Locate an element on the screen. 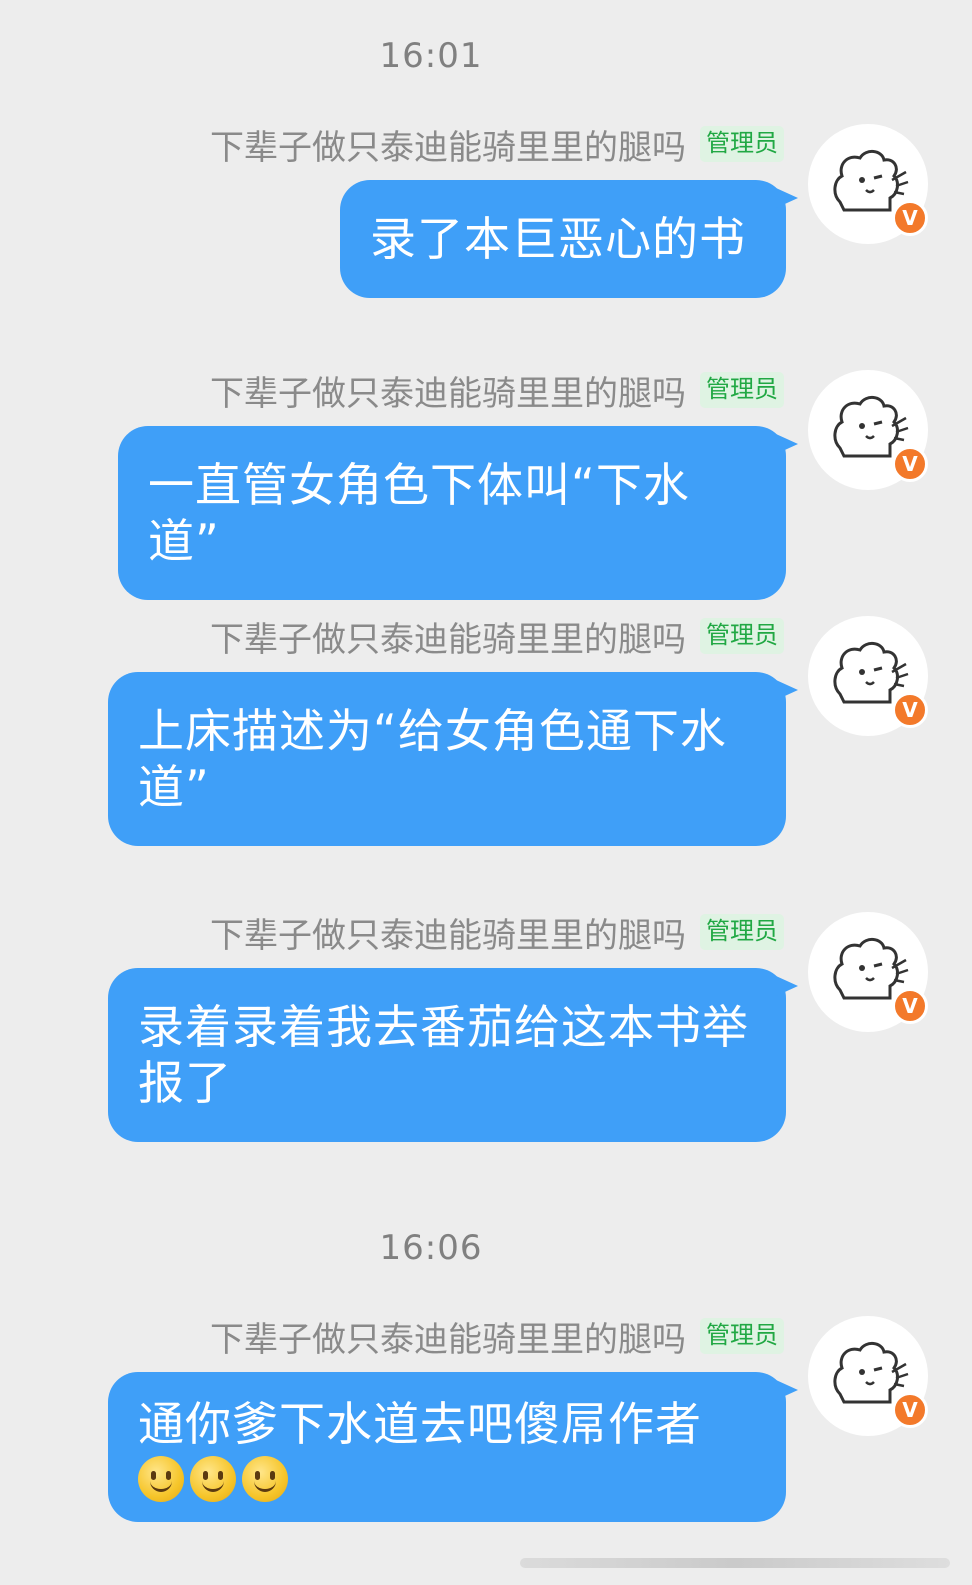 The image size is (972, 1585). message-bubble: 一直管女角色下体叫“下水道” is located at coordinates (458, 513).